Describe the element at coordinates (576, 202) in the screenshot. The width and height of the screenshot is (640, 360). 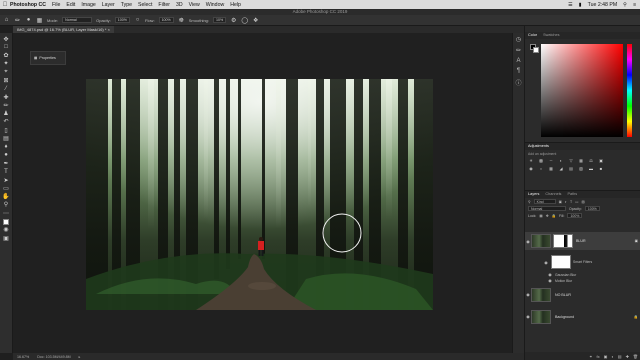
I see `filter-shape-icon: ▭` at that location.